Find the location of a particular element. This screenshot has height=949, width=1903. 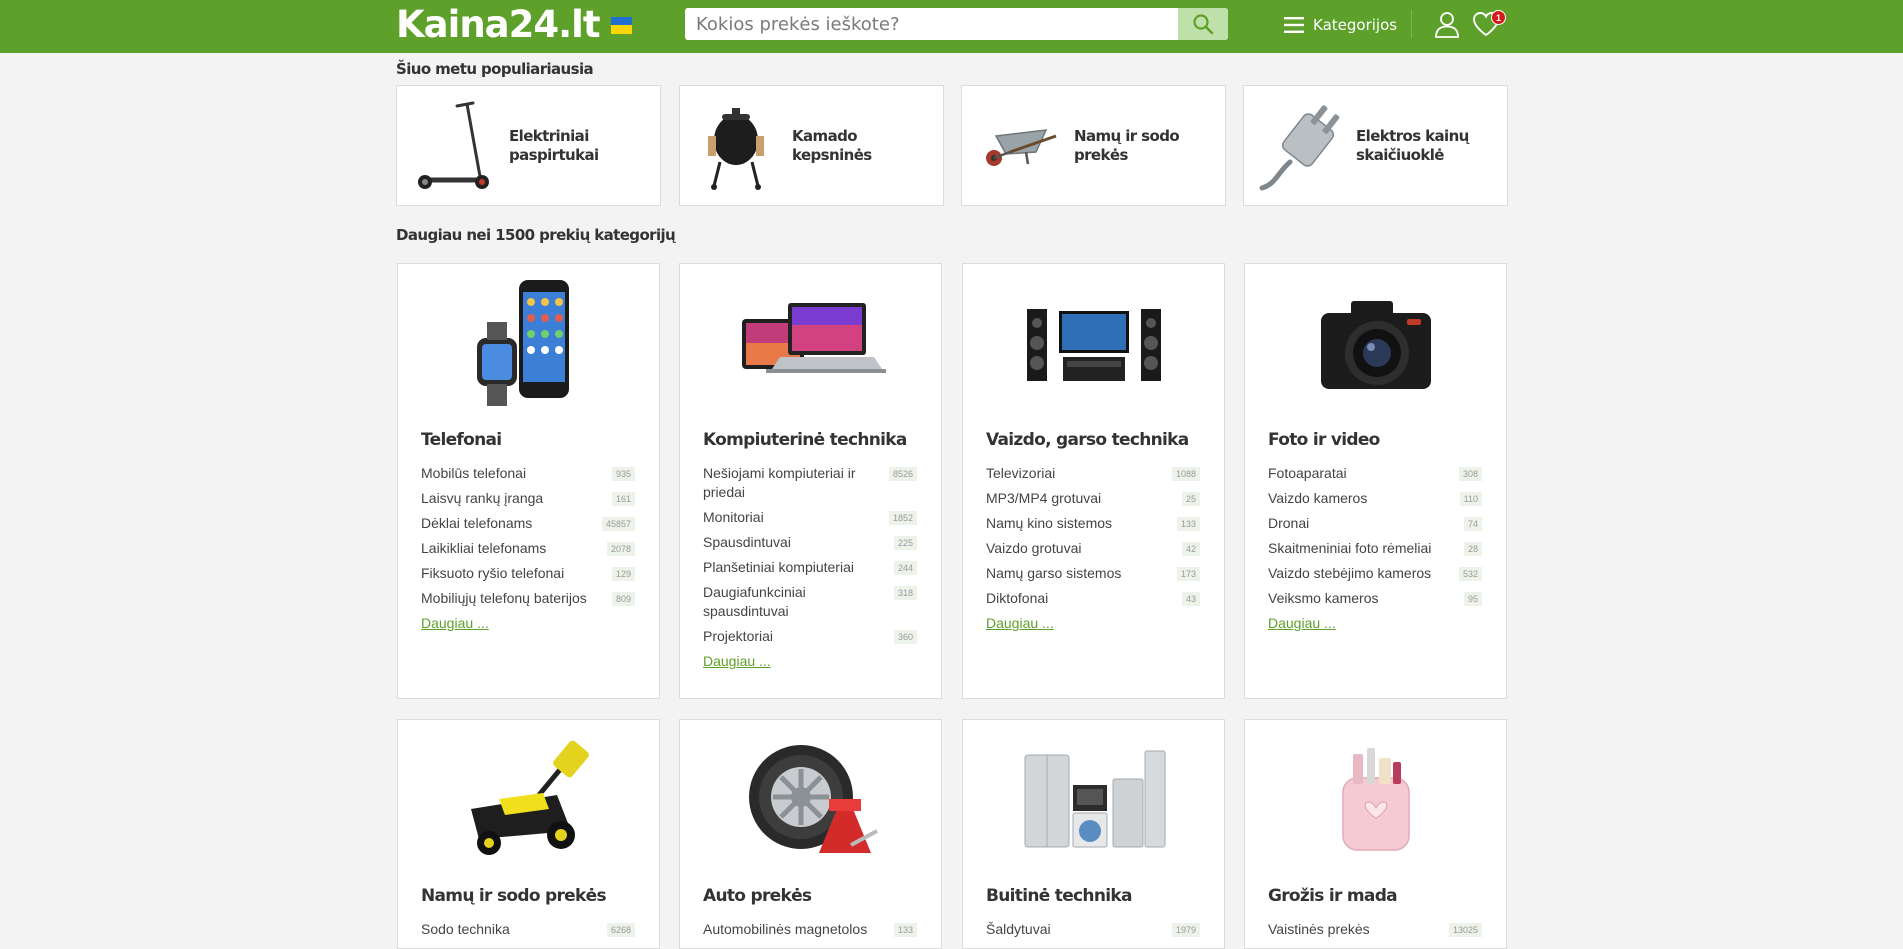

subcategory-link: Televizoriai 1088 is located at coordinates (1093, 473).